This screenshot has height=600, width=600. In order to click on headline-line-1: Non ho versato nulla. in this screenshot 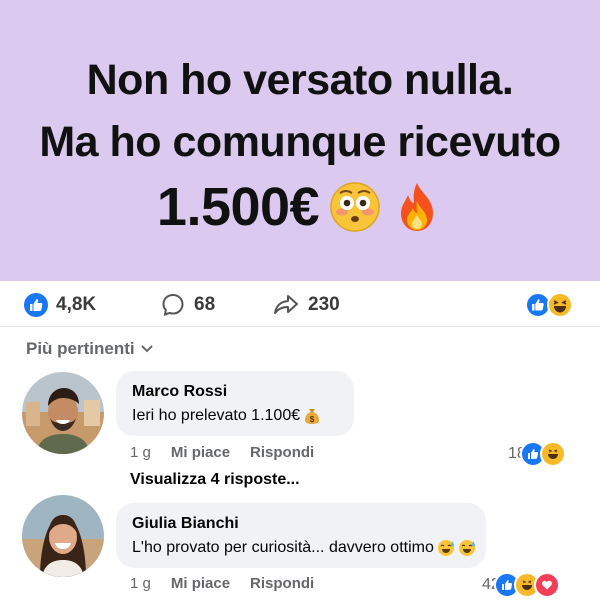, I will do `click(300, 80)`.